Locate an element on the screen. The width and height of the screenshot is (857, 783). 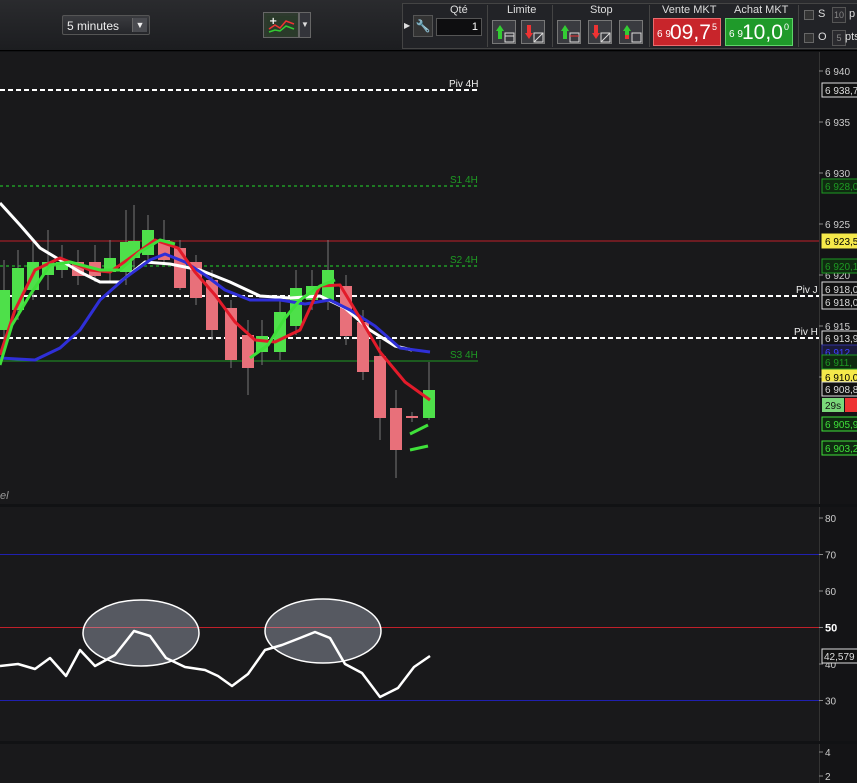
bottom-tick-label: 2 is located at coordinates (828, 777).